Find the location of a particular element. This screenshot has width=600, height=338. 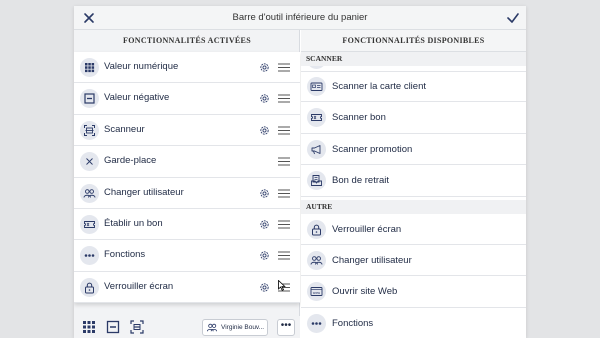

enabled-feature-row: Valeur numérique is located at coordinates (187, 68).